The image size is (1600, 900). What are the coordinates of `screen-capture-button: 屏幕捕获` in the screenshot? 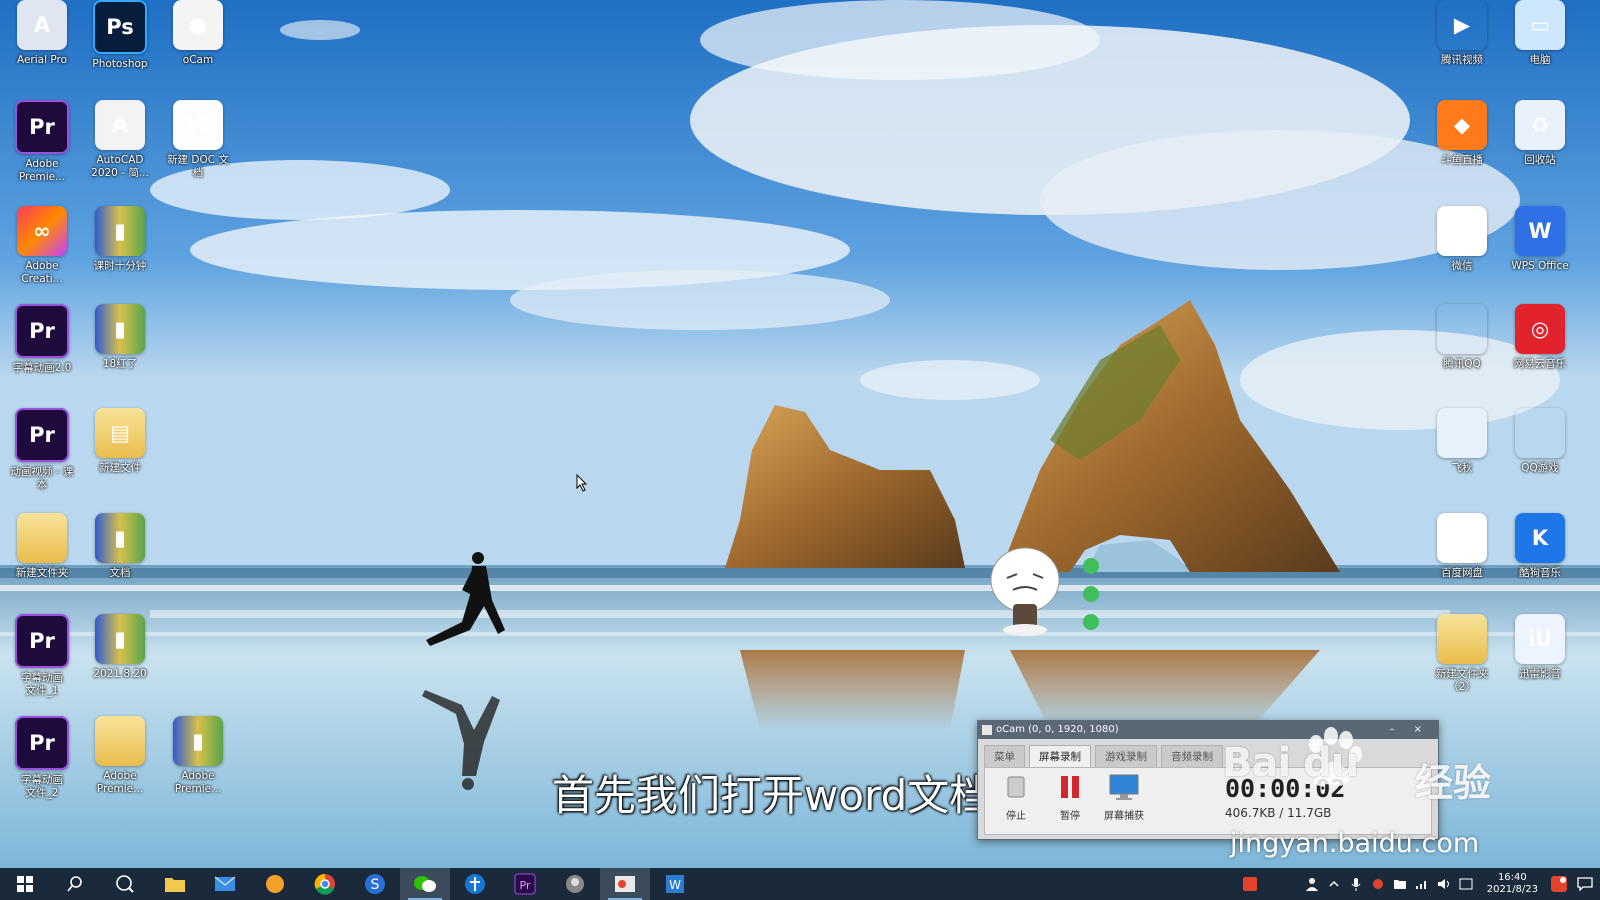 It's located at (1124, 797).